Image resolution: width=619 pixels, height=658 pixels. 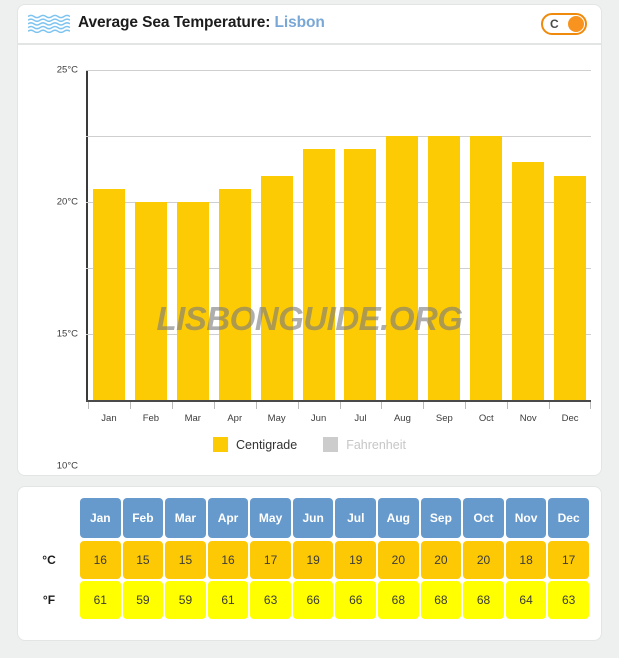 I want to click on row-label-fahrenheit: °F, so click(x=49, y=600).